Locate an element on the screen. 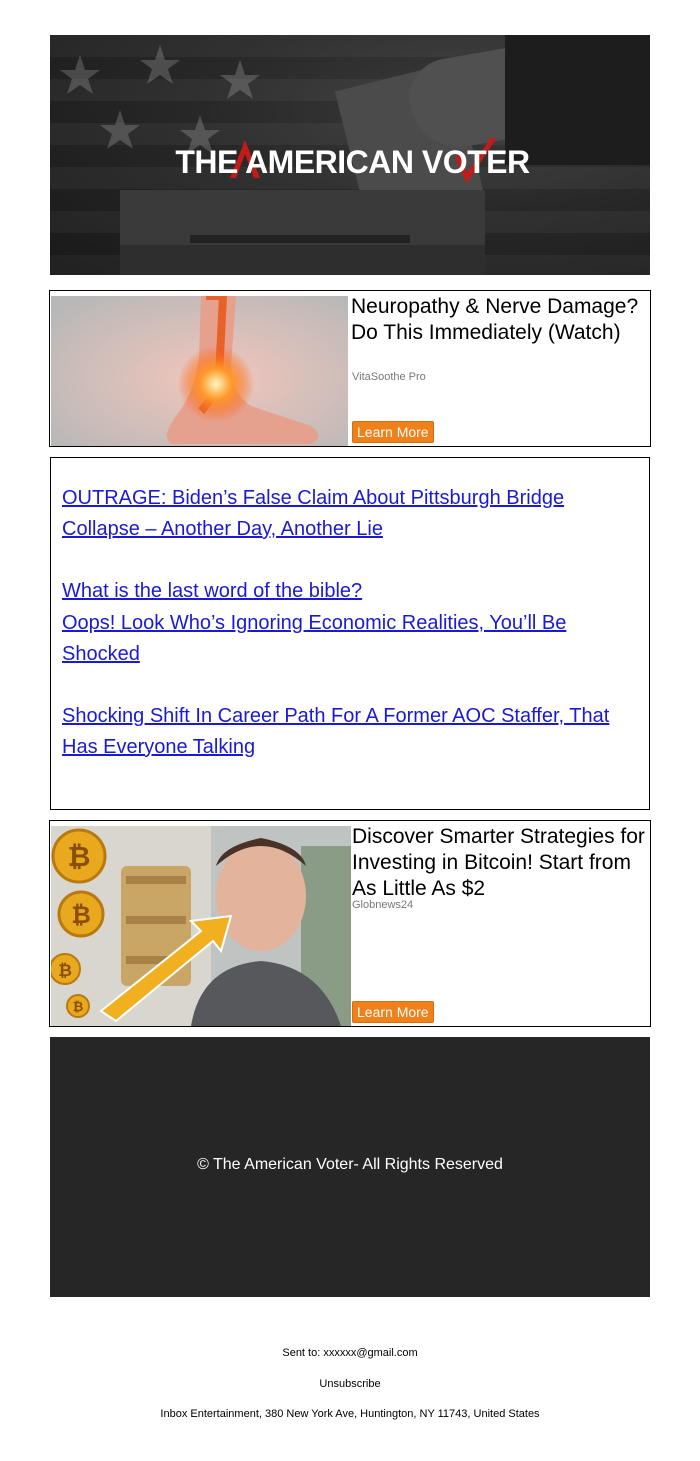 The width and height of the screenshot is (700, 1461). header-banner: THE AMERICAN VOTER is located at coordinates (350, 155).